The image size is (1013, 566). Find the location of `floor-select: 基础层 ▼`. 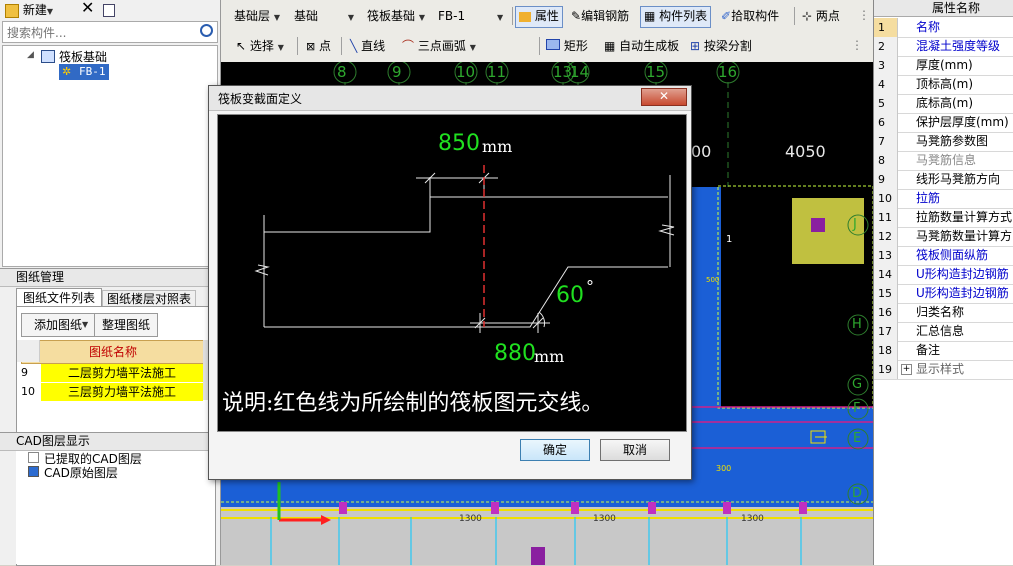

floor-select: 基础层 ▼ is located at coordinates (257, 16).